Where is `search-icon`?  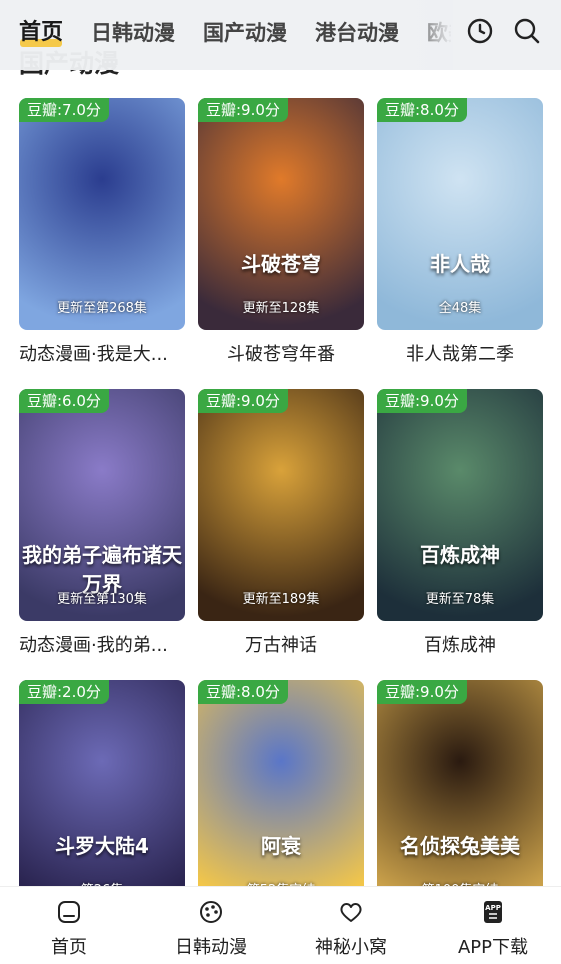 search-icon is located at coordinates (527, 31).